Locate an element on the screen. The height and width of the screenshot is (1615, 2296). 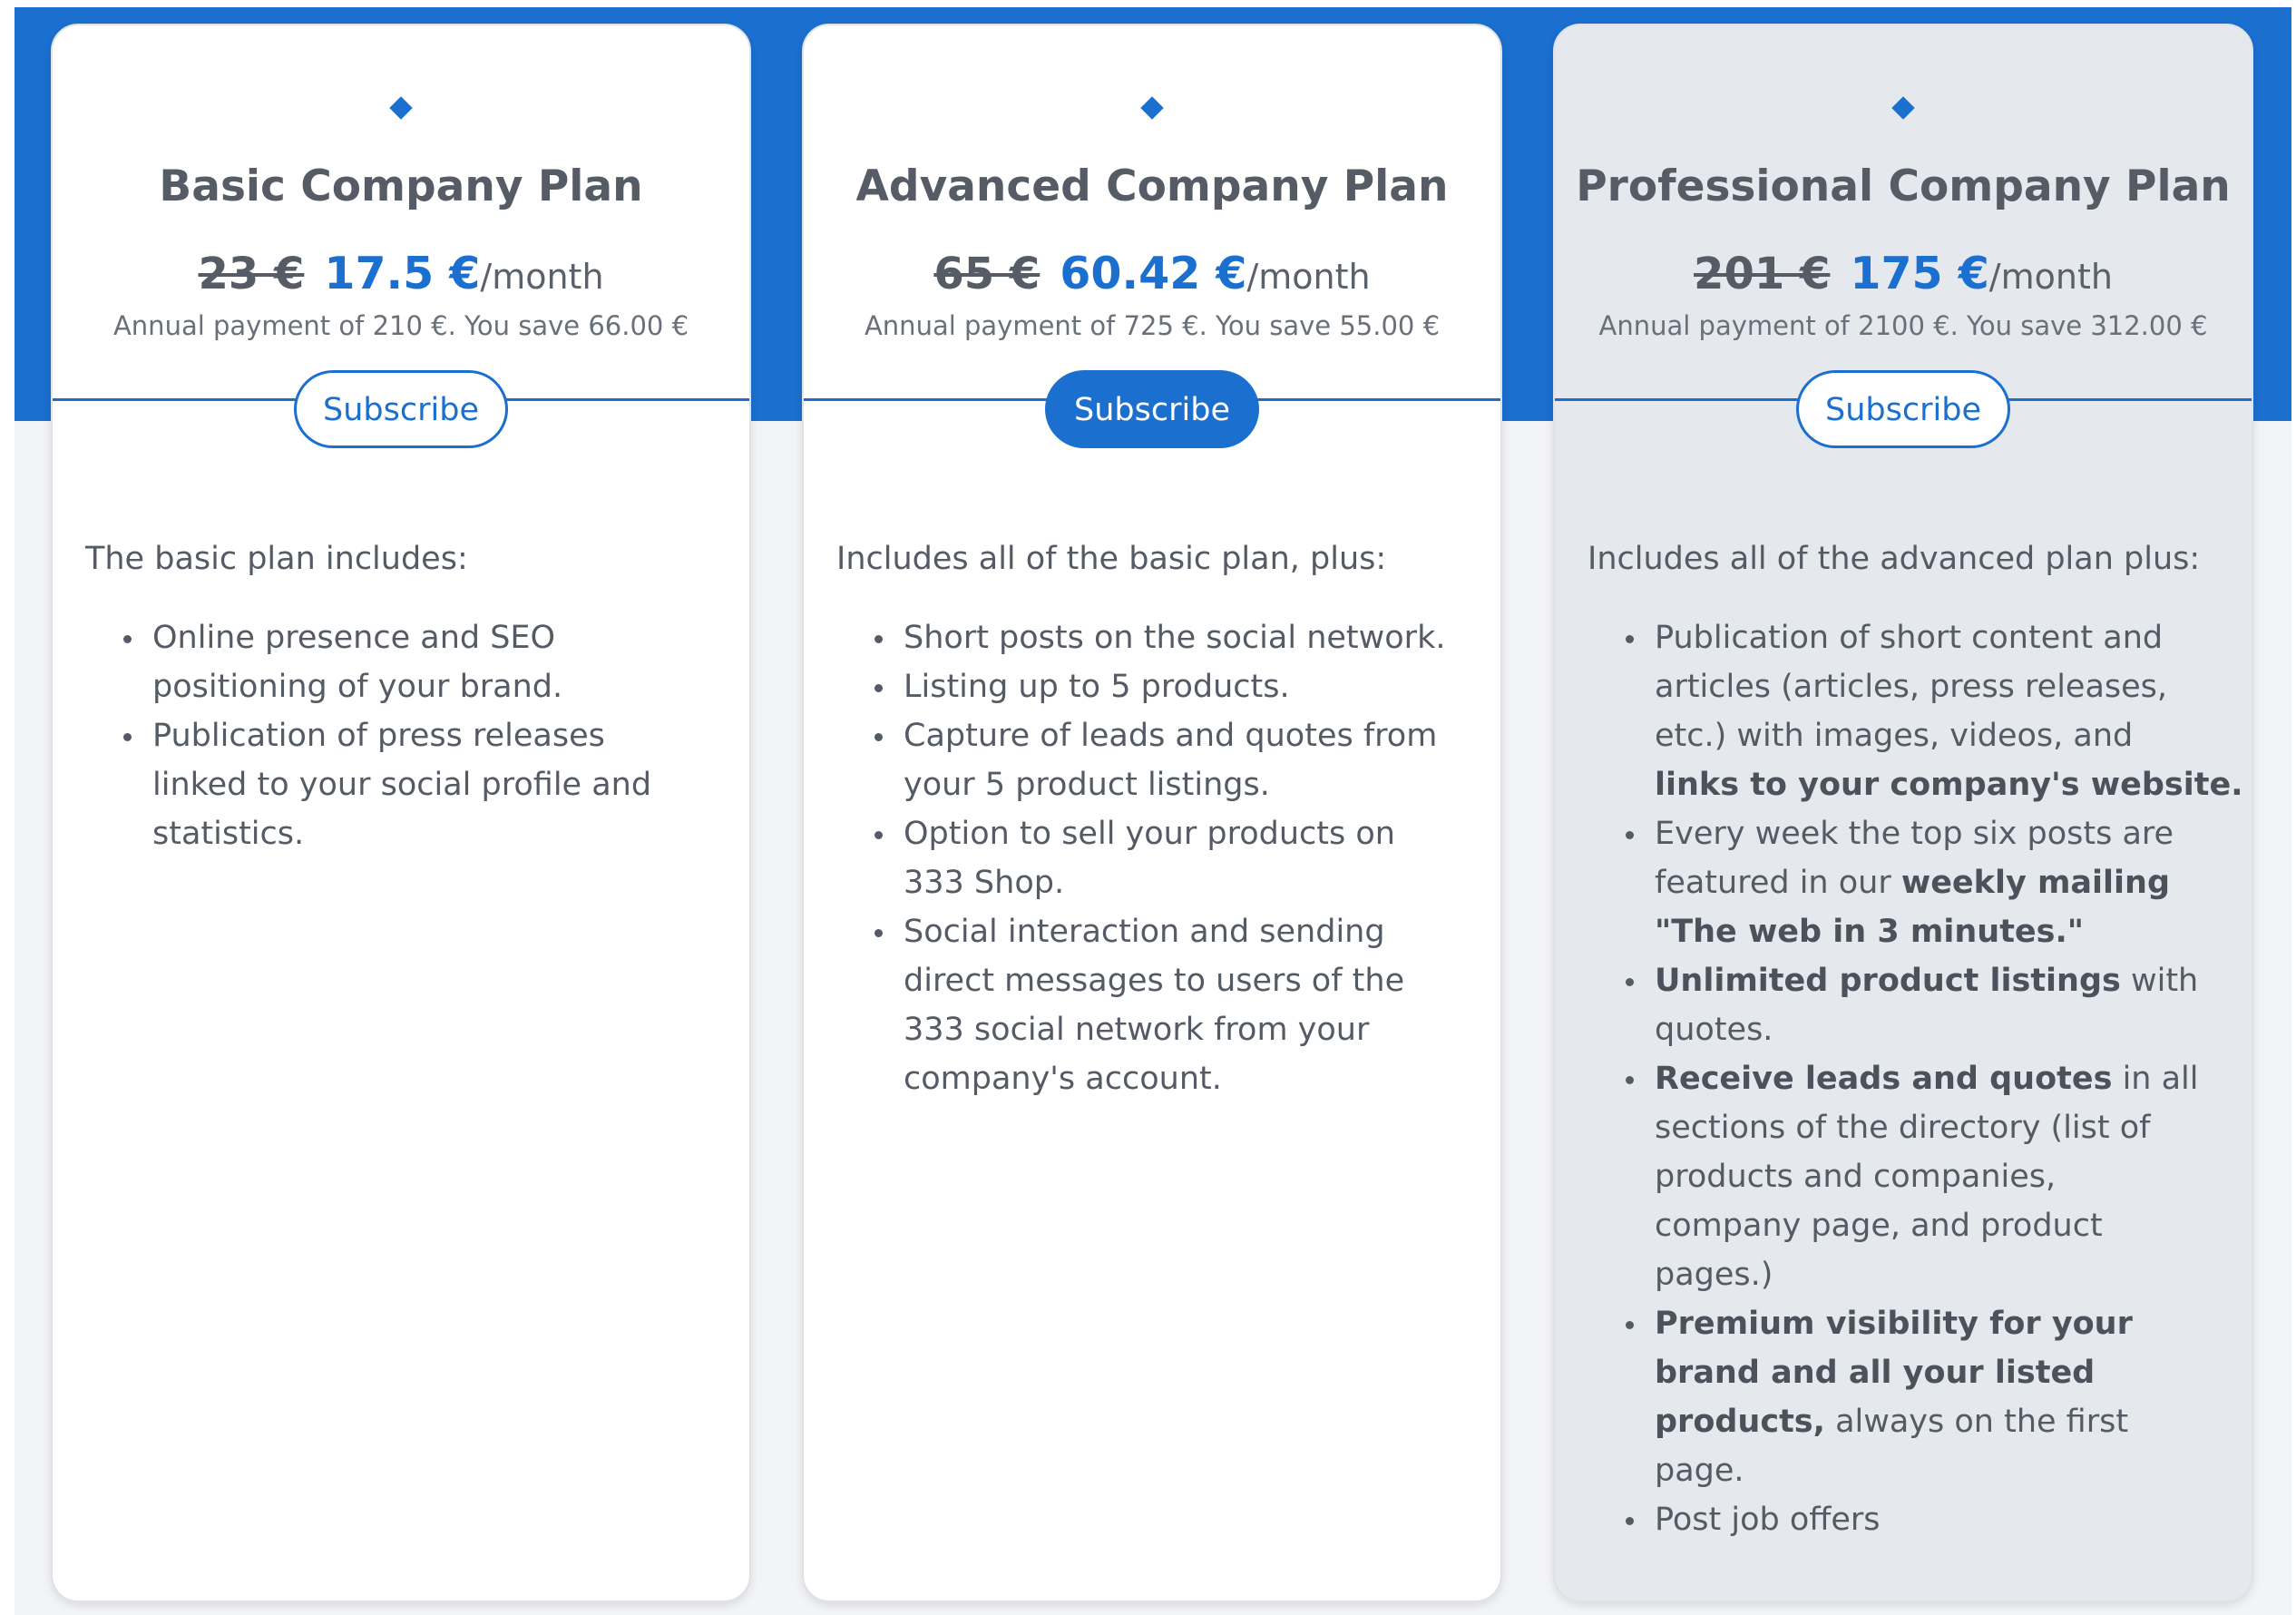
feature-text: Listing up to 5 products. is located at coordinates (1097, 687).